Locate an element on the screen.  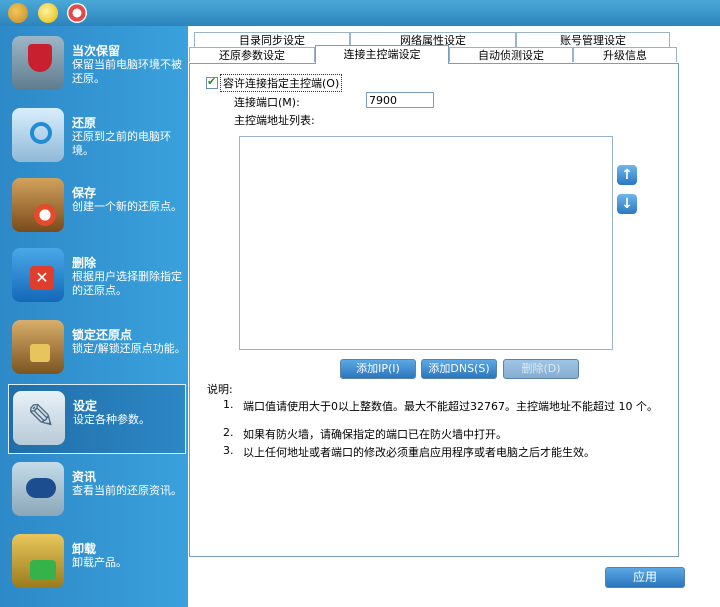
note-text: 如果有防火墙，请确保指定的端口已在防火墙中打开。 is located at coordinates (375, 434).